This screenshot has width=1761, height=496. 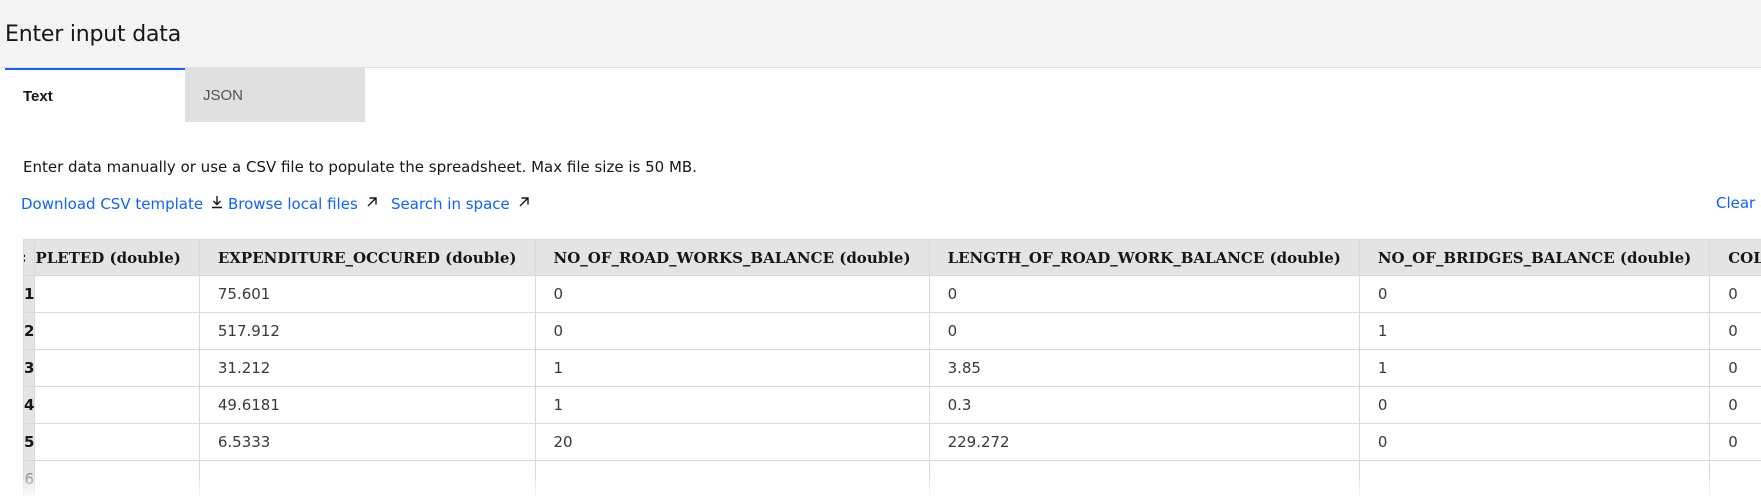 I want to click on page-header, so click(x=880, y=34).